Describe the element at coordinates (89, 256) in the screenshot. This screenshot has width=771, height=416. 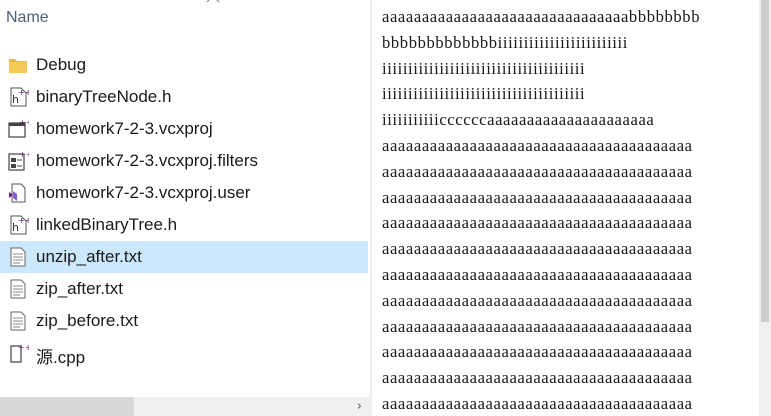
I see `file-name: unzip_after.txt` at that location.